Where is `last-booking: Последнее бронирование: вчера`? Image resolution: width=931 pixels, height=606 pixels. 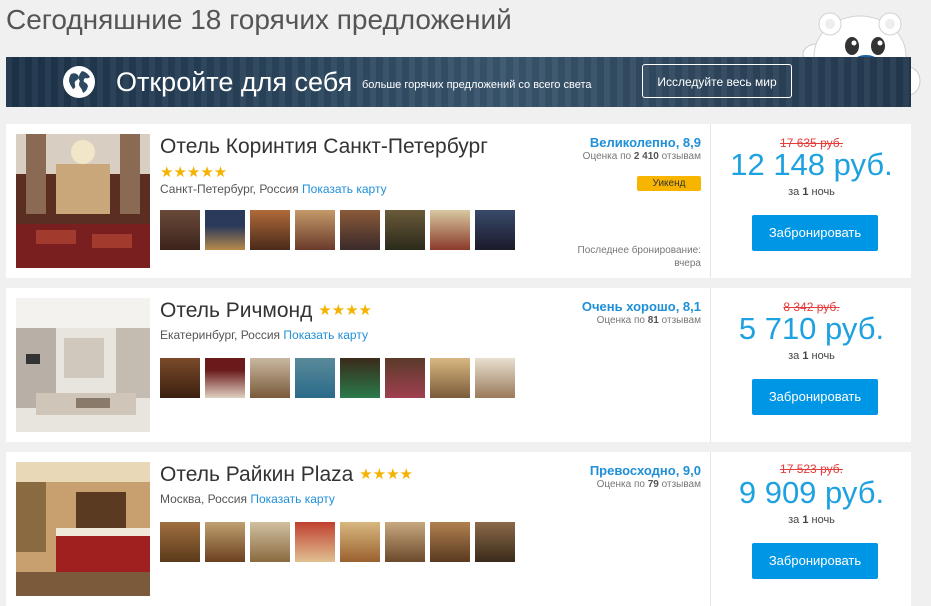 last-booking: Последнее бронирование: вчера is located at coordinates (639, 257).